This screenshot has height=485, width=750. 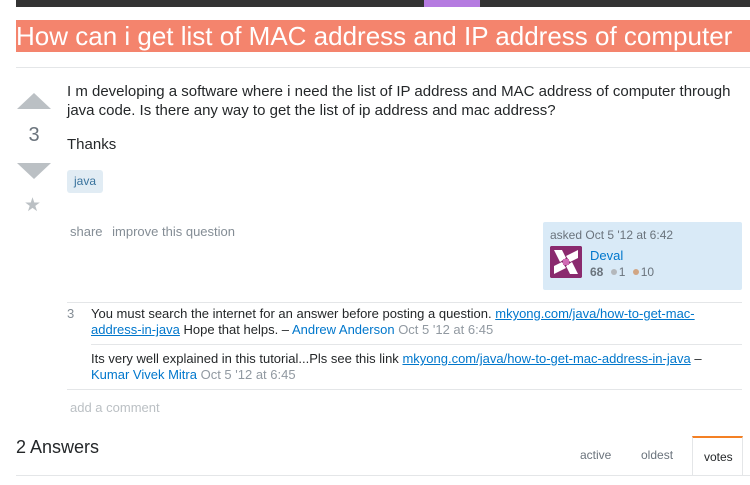 I want to click on top-banner, so click(x=383, y=3).